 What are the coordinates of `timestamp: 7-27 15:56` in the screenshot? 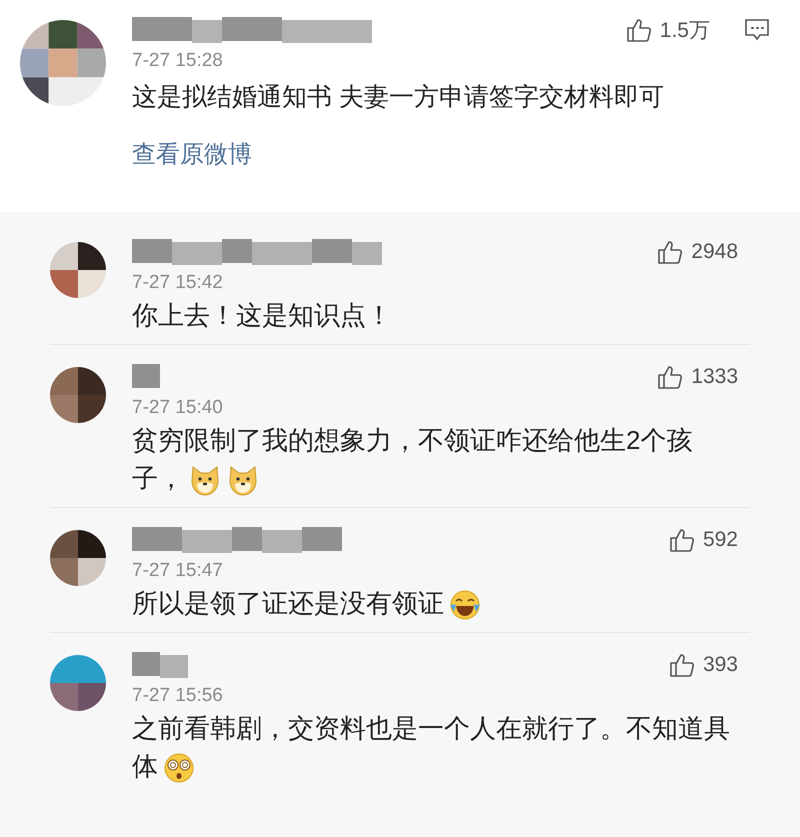 It's located at (177, 696).